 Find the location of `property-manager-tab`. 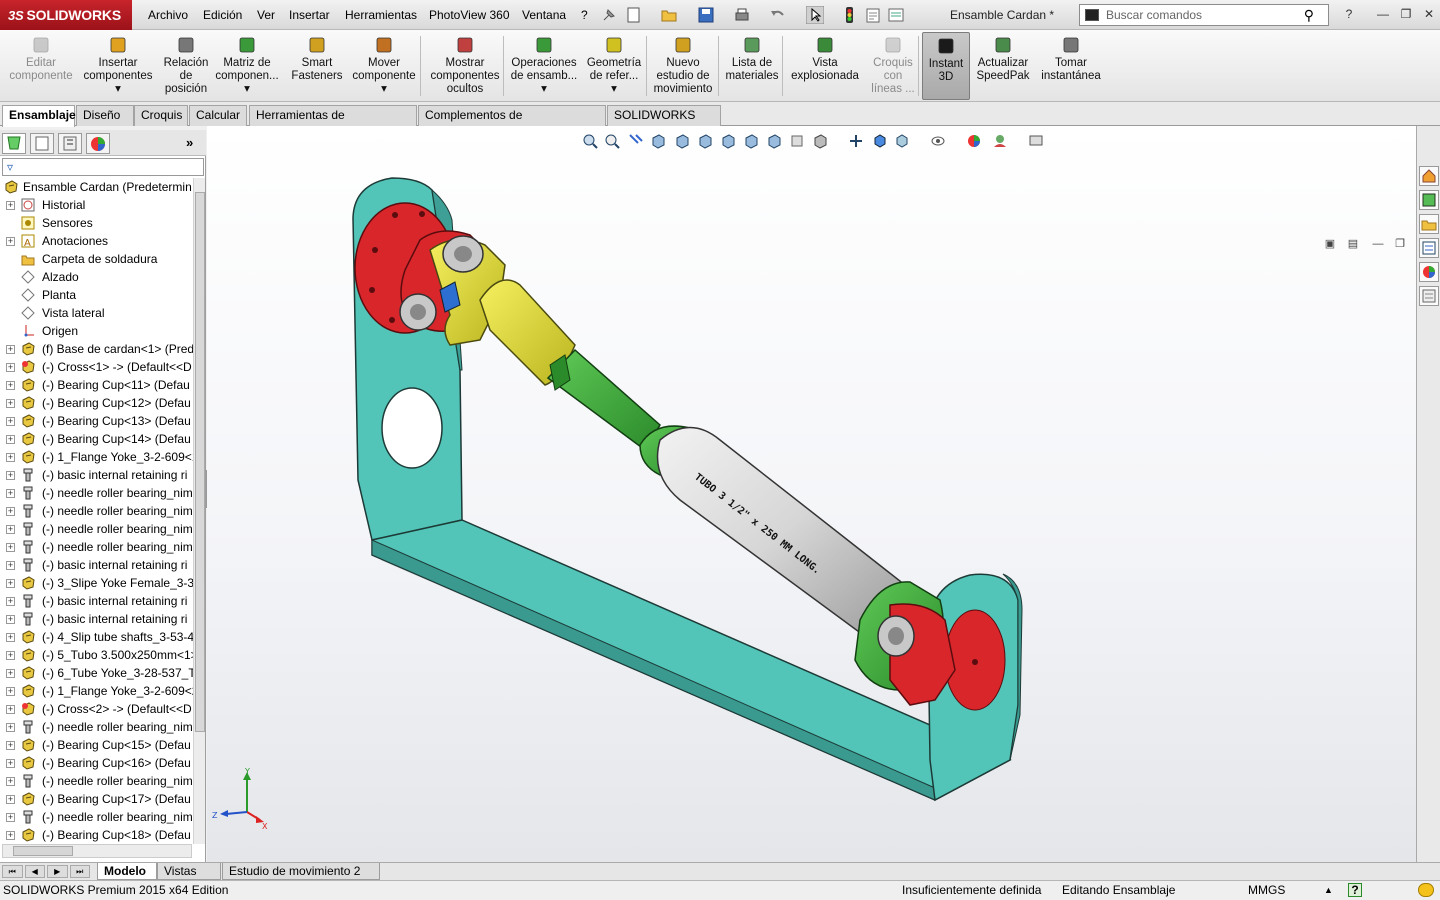

property-manager-tab is located at coordinates (42, 143).